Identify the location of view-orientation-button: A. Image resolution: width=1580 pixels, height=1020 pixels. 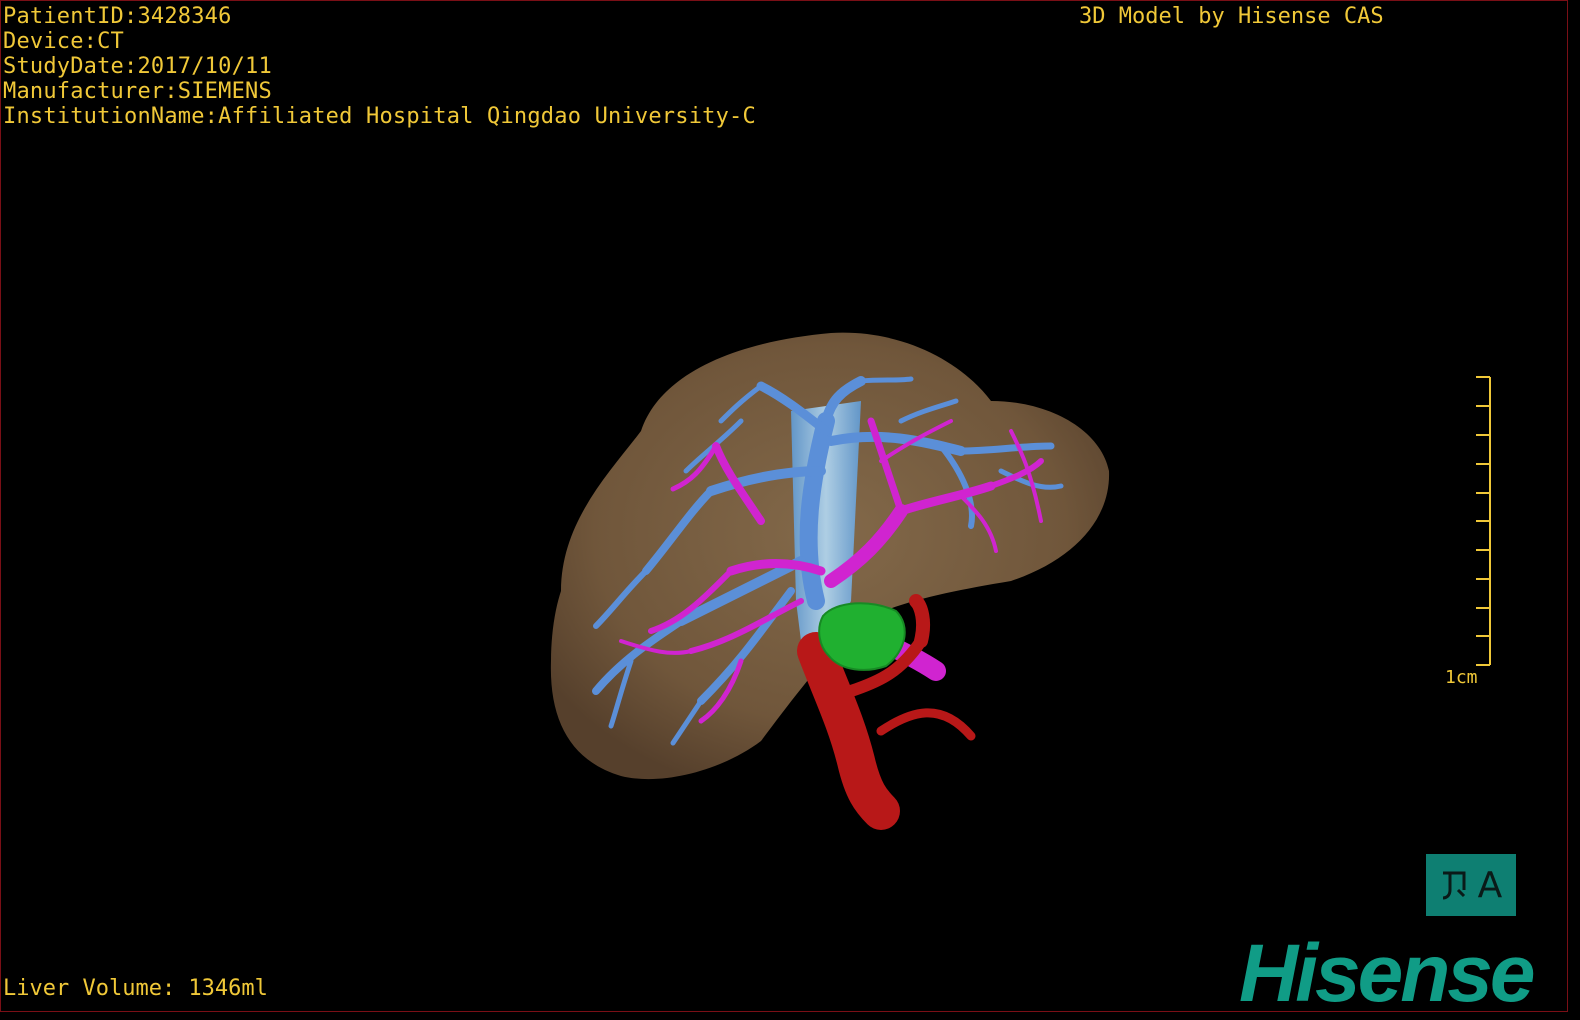
(1471, 885).